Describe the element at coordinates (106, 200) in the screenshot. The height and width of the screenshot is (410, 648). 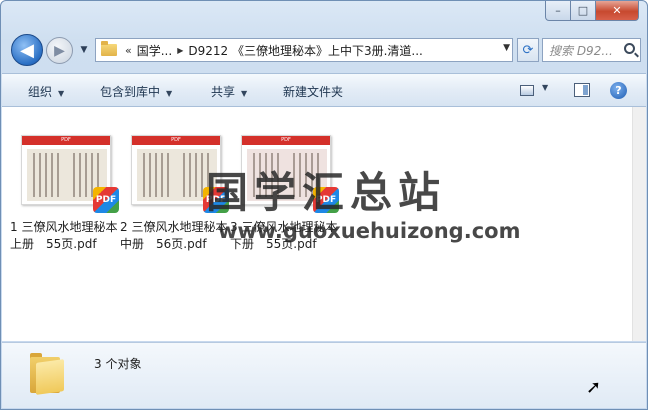
I see `pdf-file-icon: PDF` at that location.